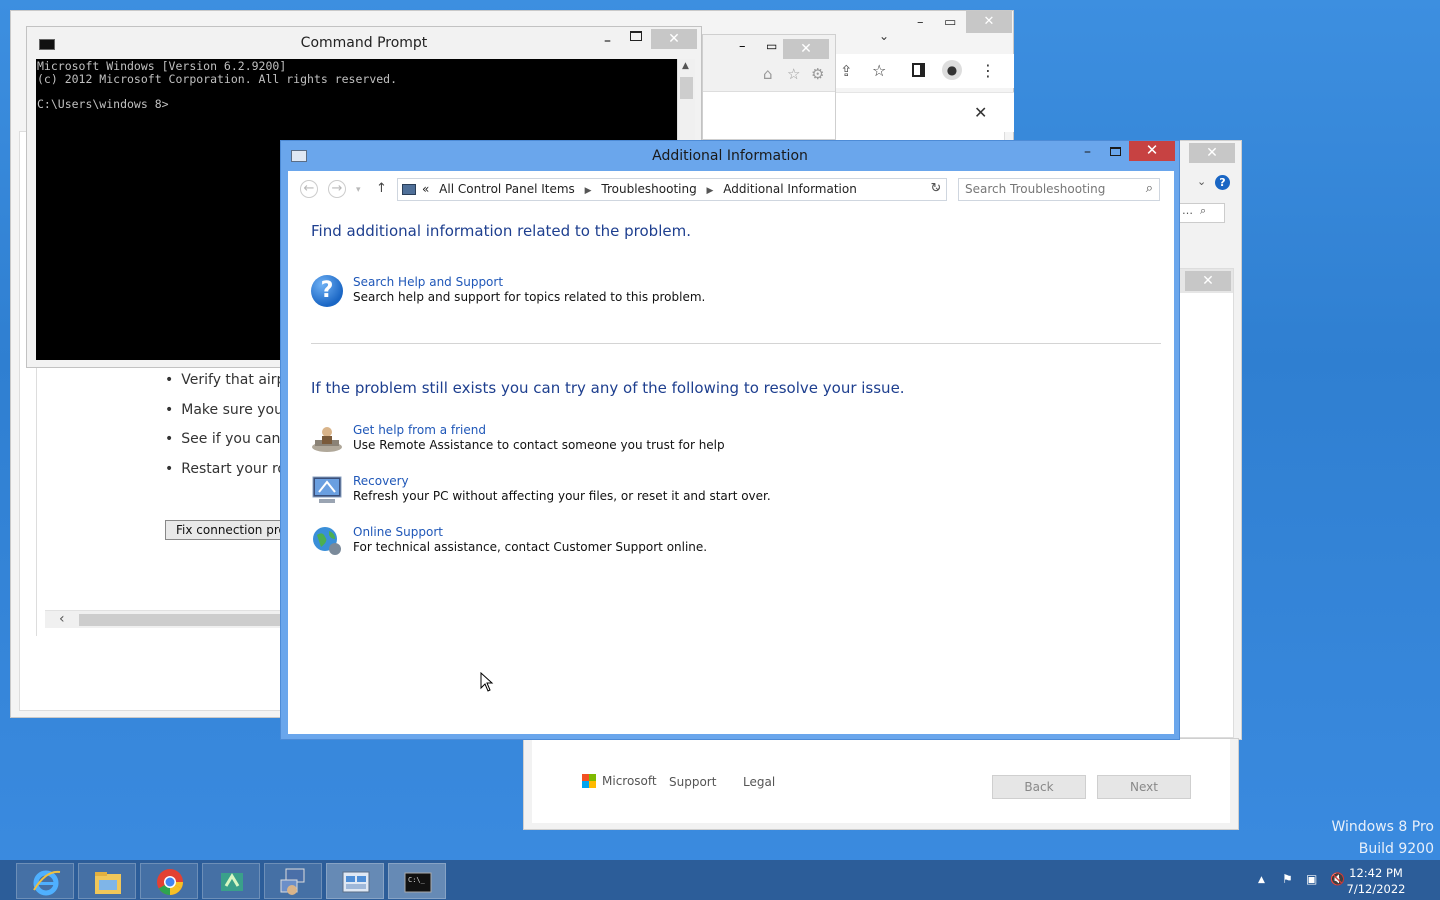 This screenshot has height=900, width=1440. I want to click on troubleshooter-close-button: ✕, so click(1212, 153).